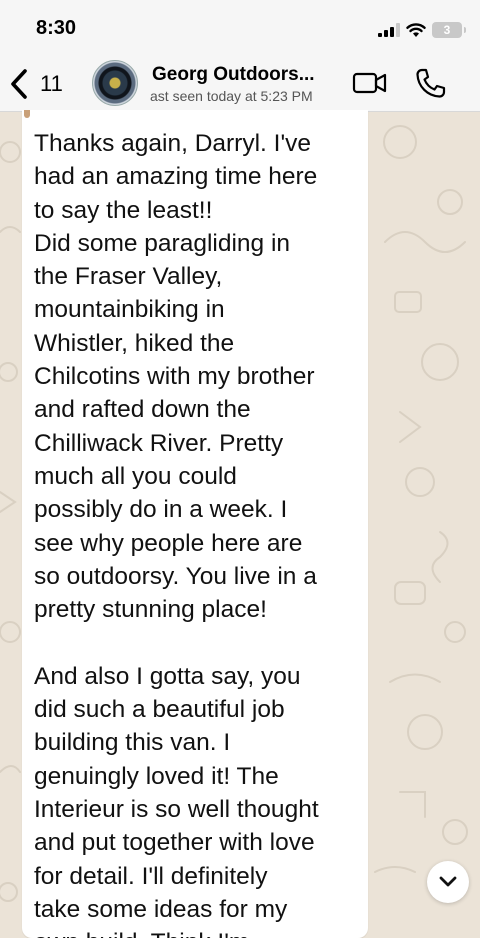 The image size is (480, 938). Describe the element at coordinates (389, 30) in the screenshot. I see `signal-icon` at that location.